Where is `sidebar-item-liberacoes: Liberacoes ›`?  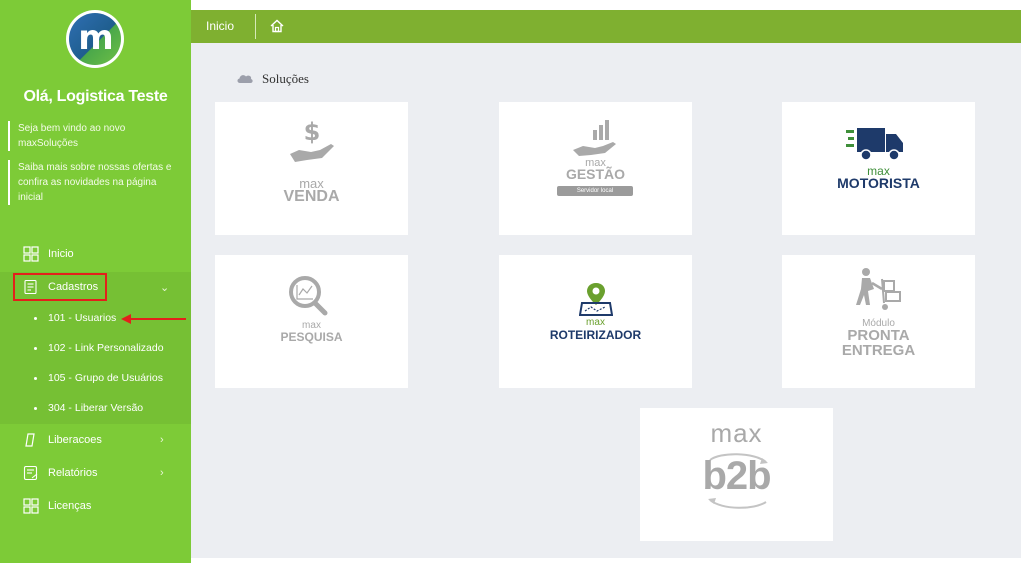 sidebar-item-liberacoes: Liberacoes › is located at coordinates (95, 440).